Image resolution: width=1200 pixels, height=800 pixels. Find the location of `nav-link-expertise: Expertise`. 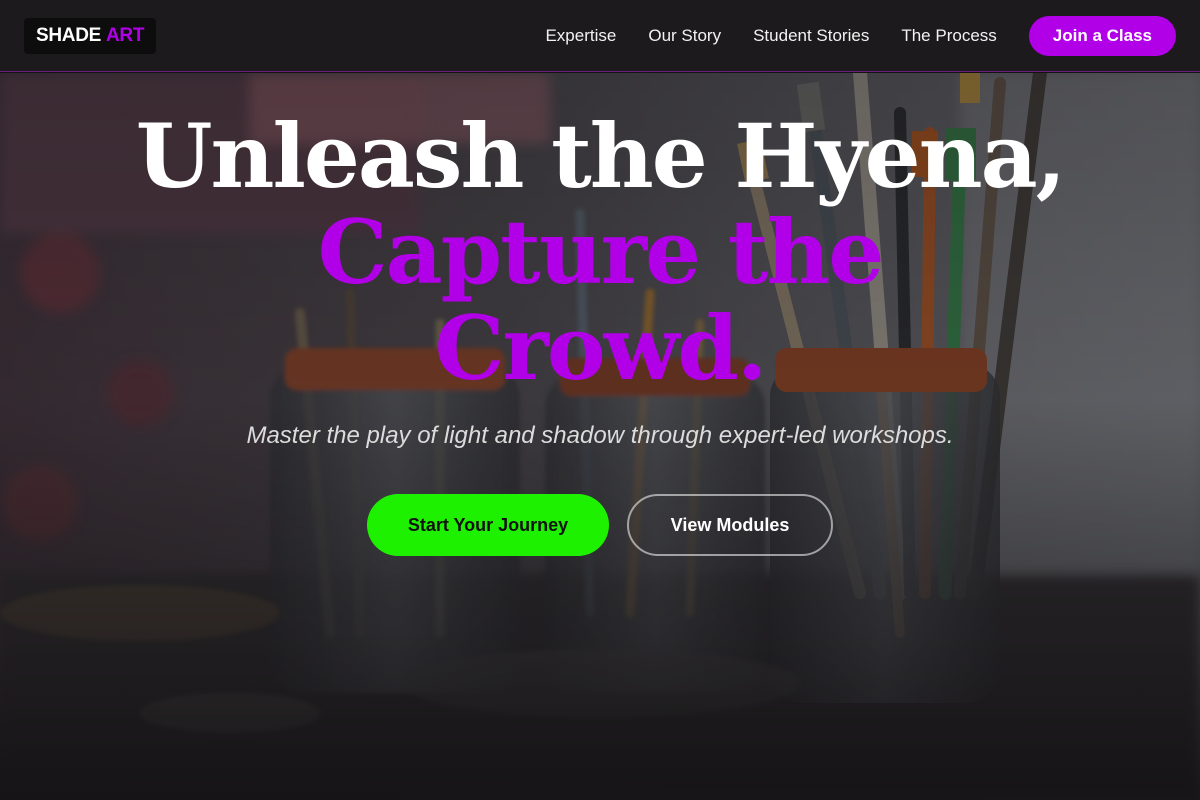

nav-link-expertise: Expertise is located at coordinates (580, 36).